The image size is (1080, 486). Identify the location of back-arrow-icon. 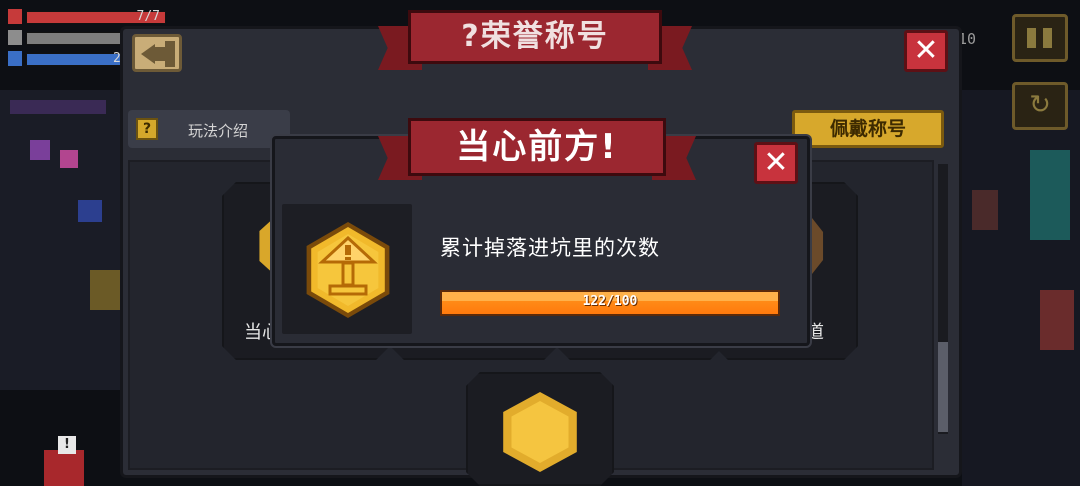
(148, 54).